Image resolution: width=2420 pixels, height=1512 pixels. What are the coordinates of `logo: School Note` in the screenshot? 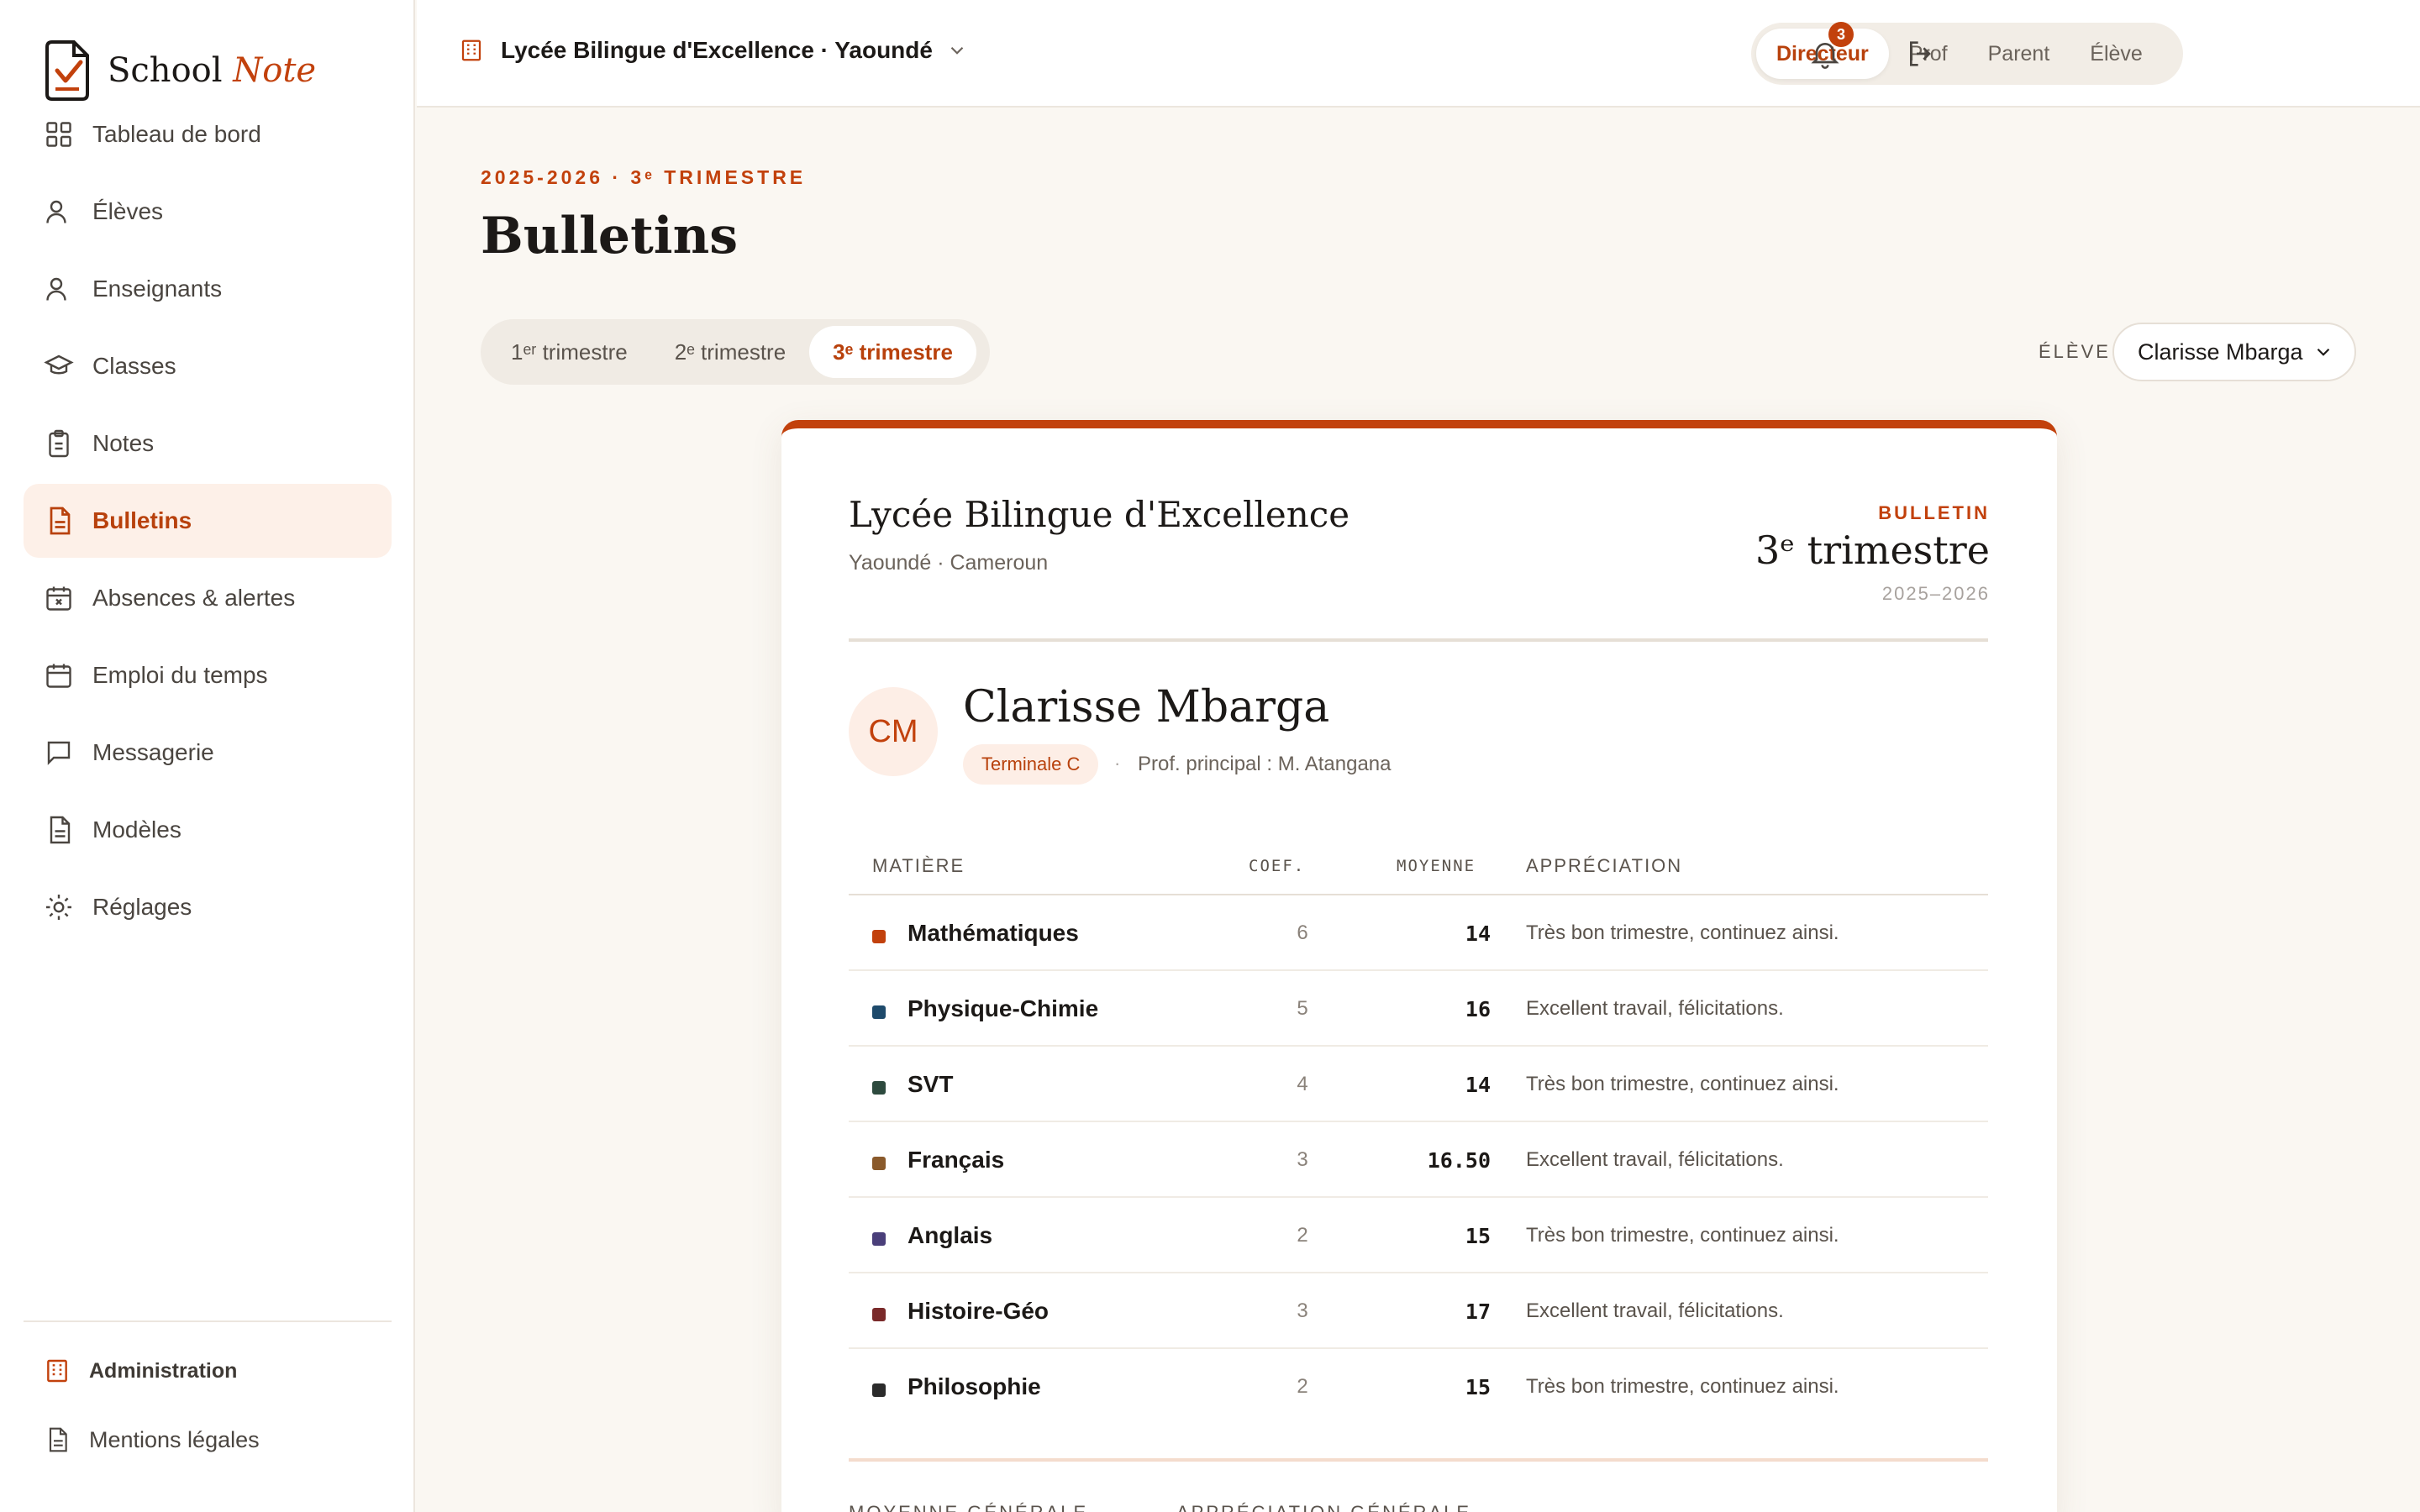 It's located at (180, 70).